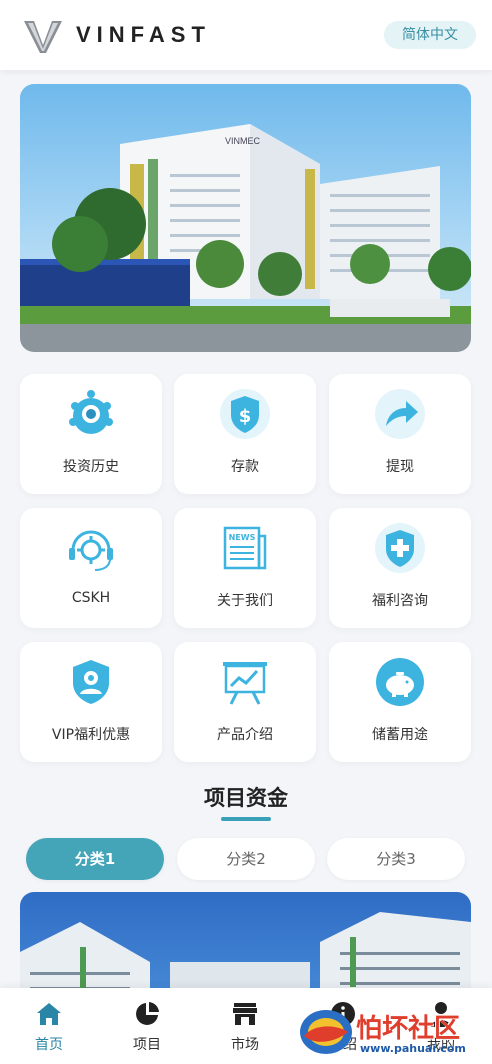 This screenshot has width=492, height=1064. I want to click on section-title: 项目资金, so click(246, 798).